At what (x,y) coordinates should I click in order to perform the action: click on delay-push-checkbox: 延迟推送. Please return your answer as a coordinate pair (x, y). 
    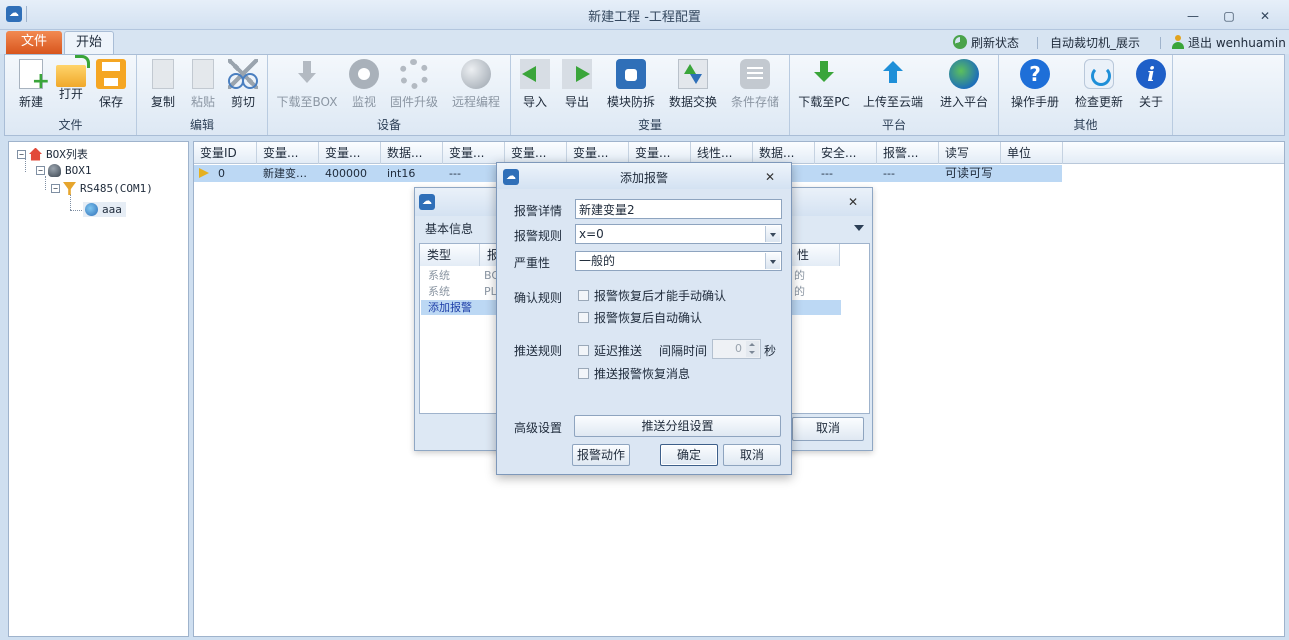
    Looking at the image, I should click on (610, 350).